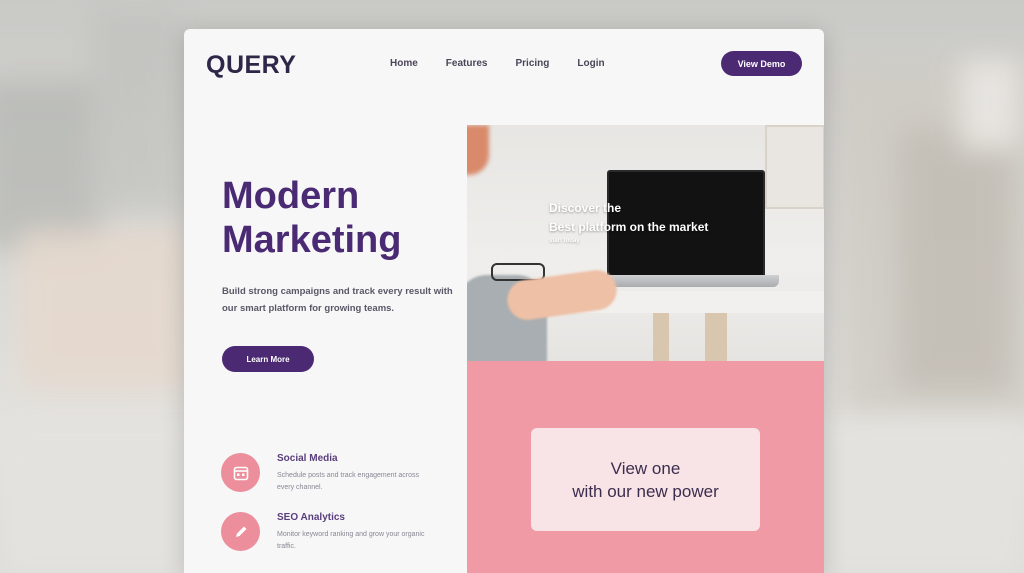 This screenshot has height=573, width=1024. I want to click on photo-overlay-small: start today, so click(564, 241).